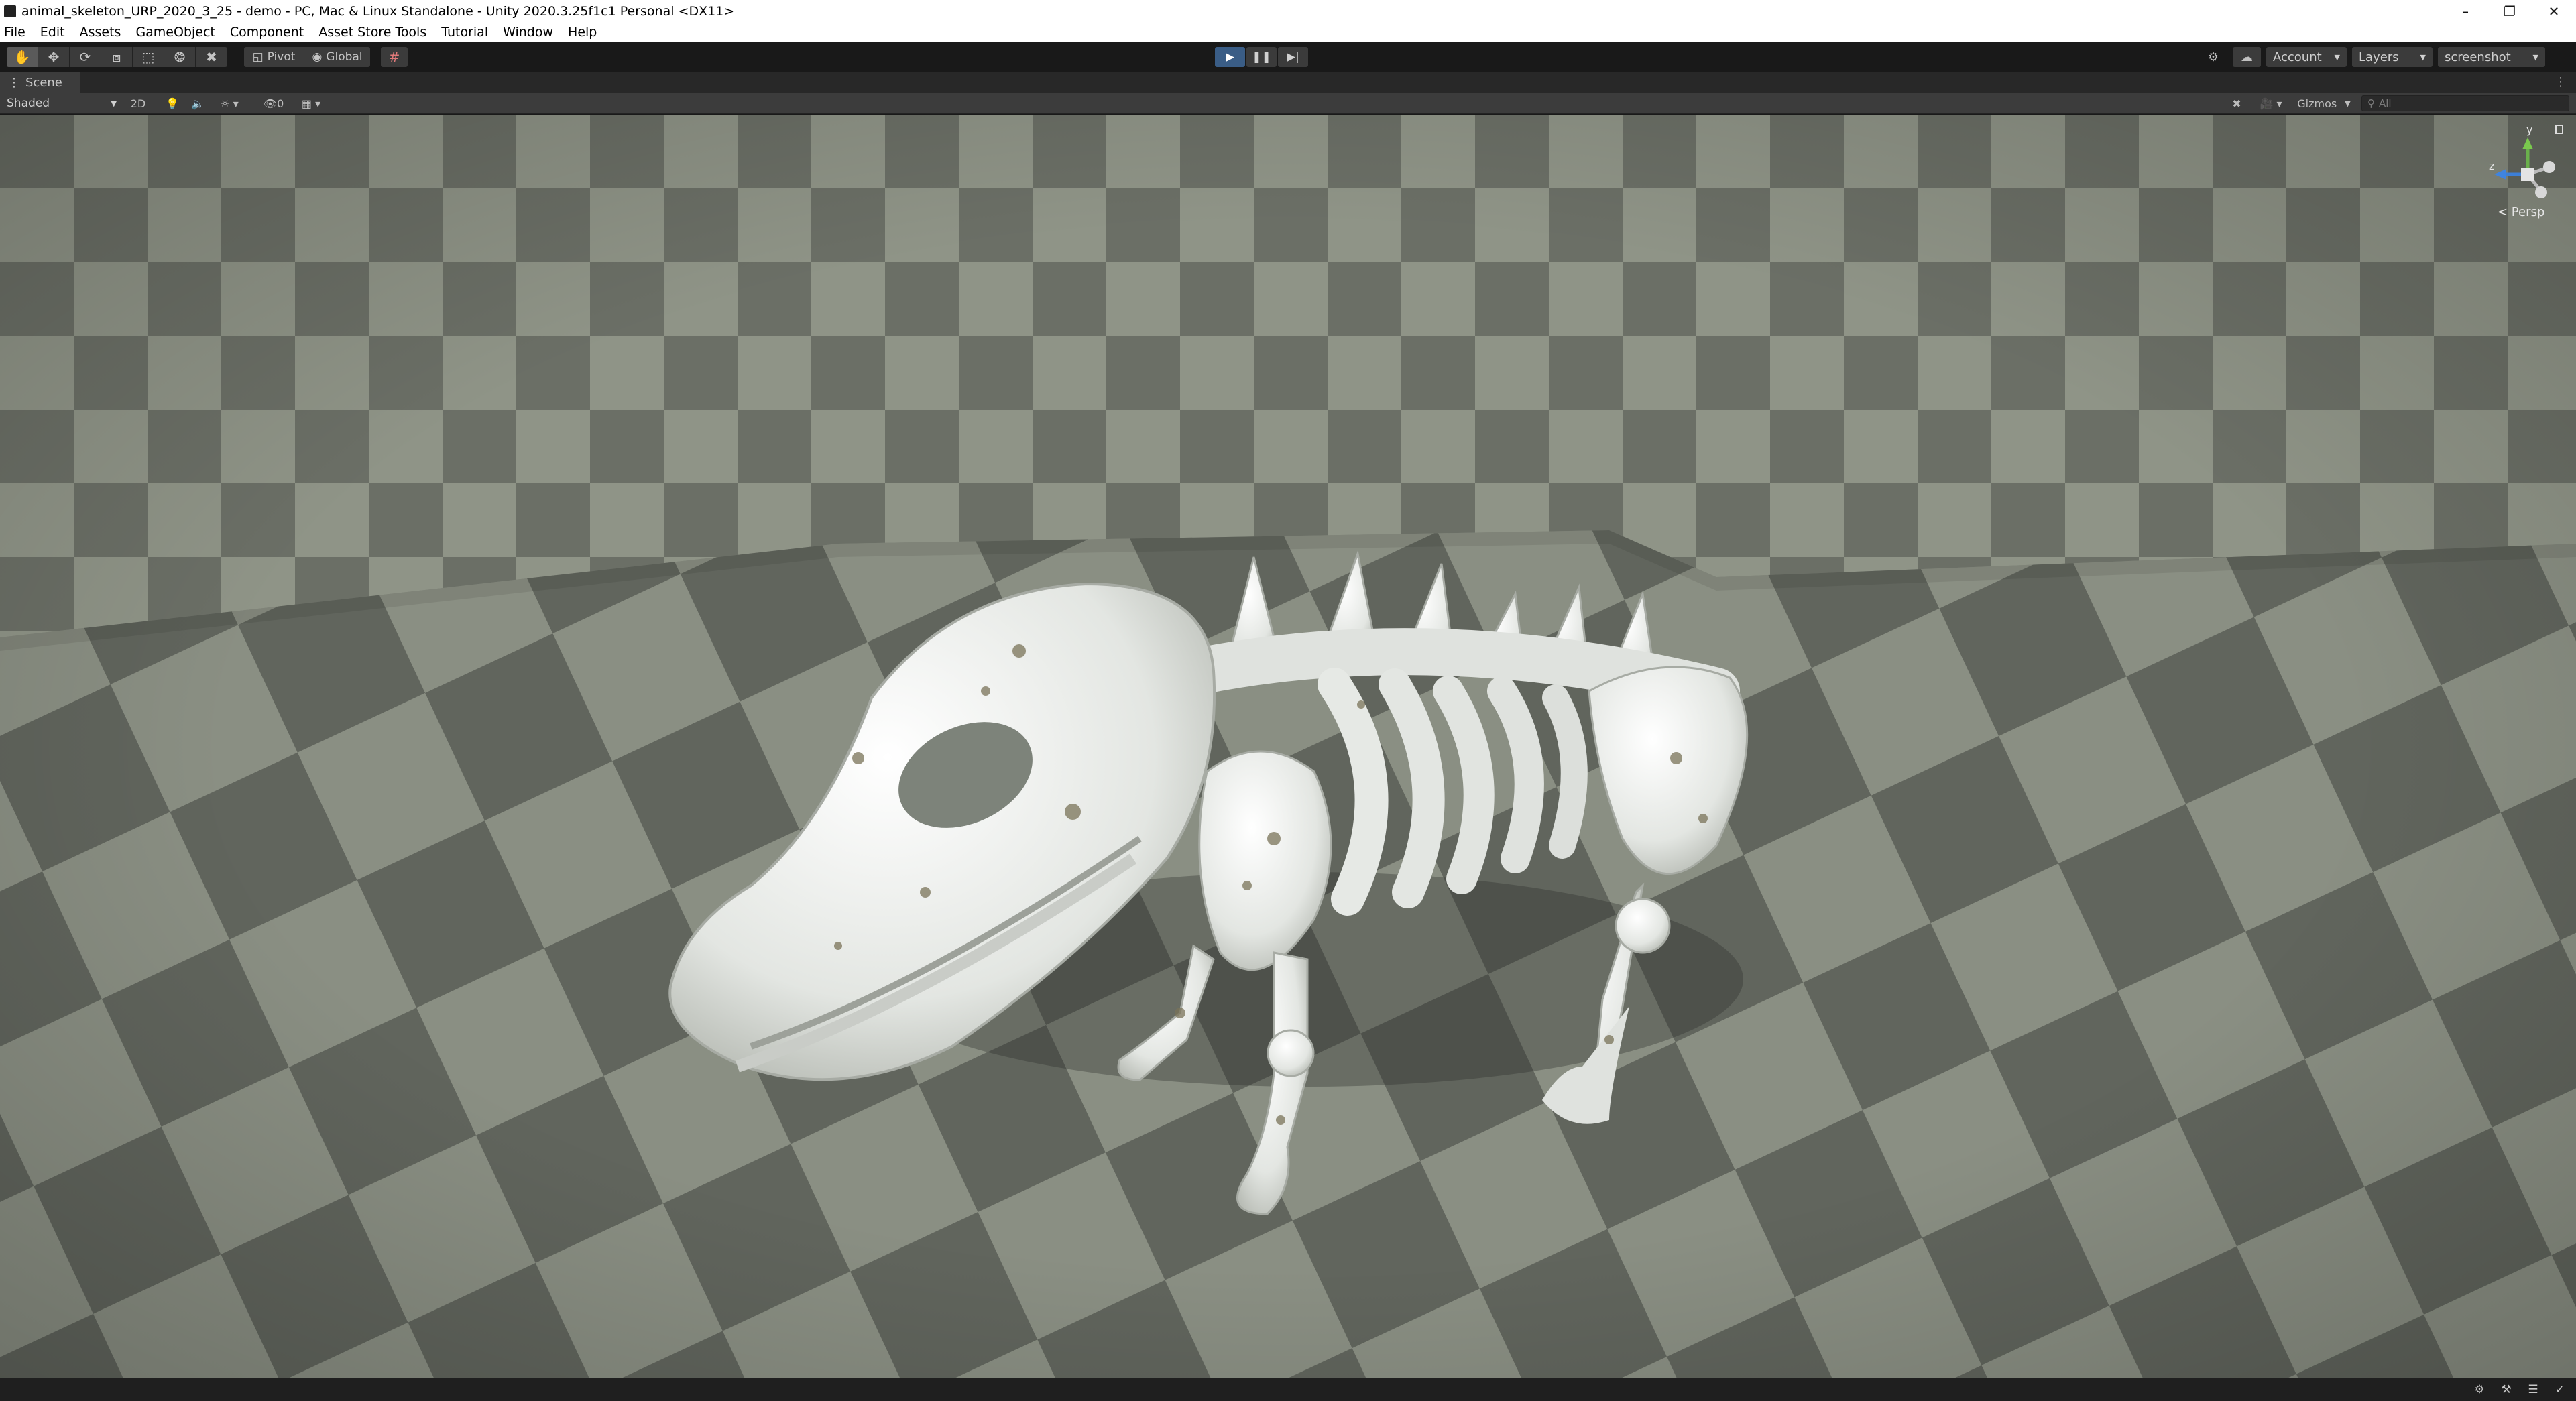 This screenshot has height=1401, width=2576. I want to click on pause-icon: ❚❚, so click(1261, 57).